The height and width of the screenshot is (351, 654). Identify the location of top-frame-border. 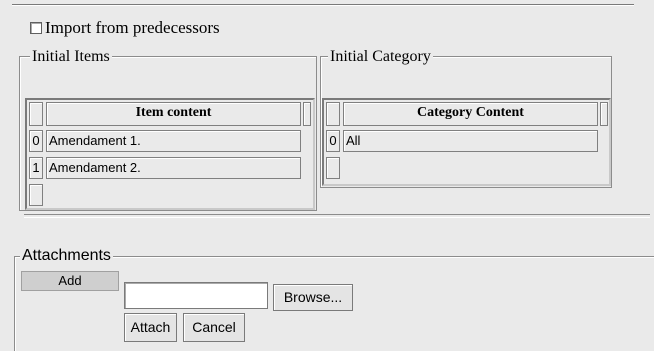
(323, 3).